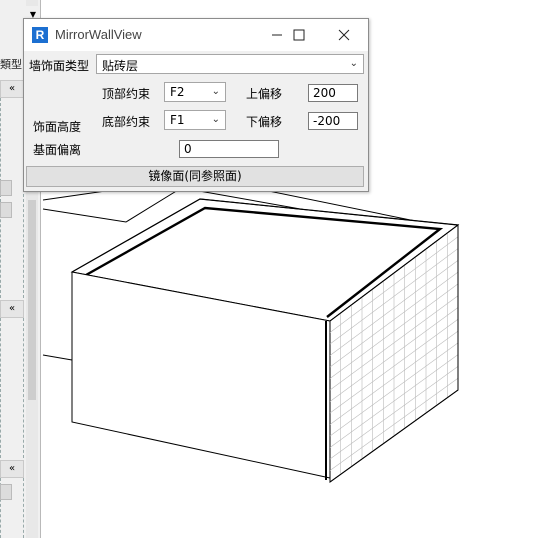  I want to click on window-title: MirrorWallView, so click(98, 34).